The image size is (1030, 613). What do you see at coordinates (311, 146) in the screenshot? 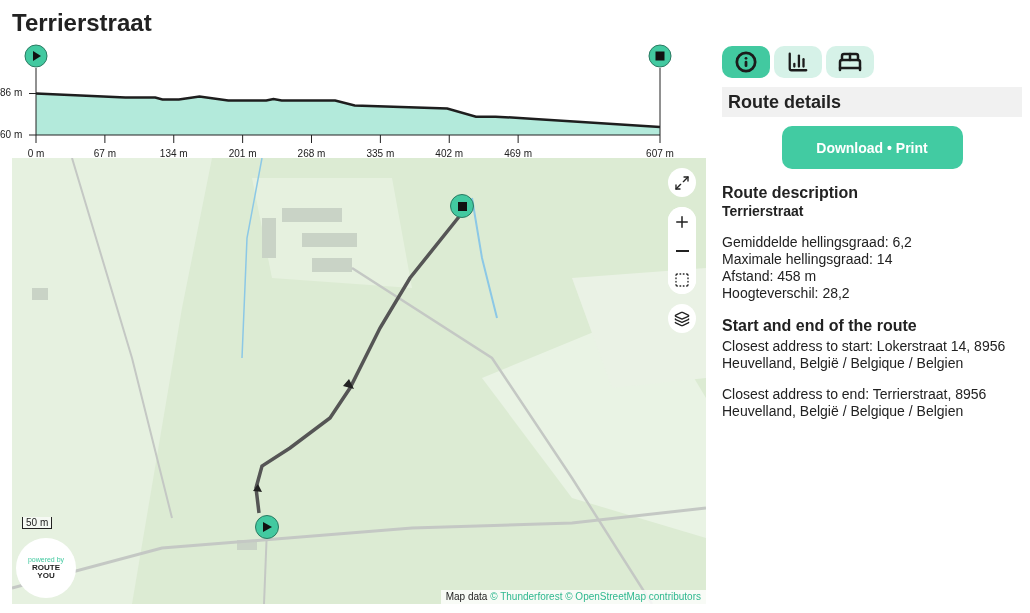
I see `x-tick: 268 m` at bounding box center [311, 146].